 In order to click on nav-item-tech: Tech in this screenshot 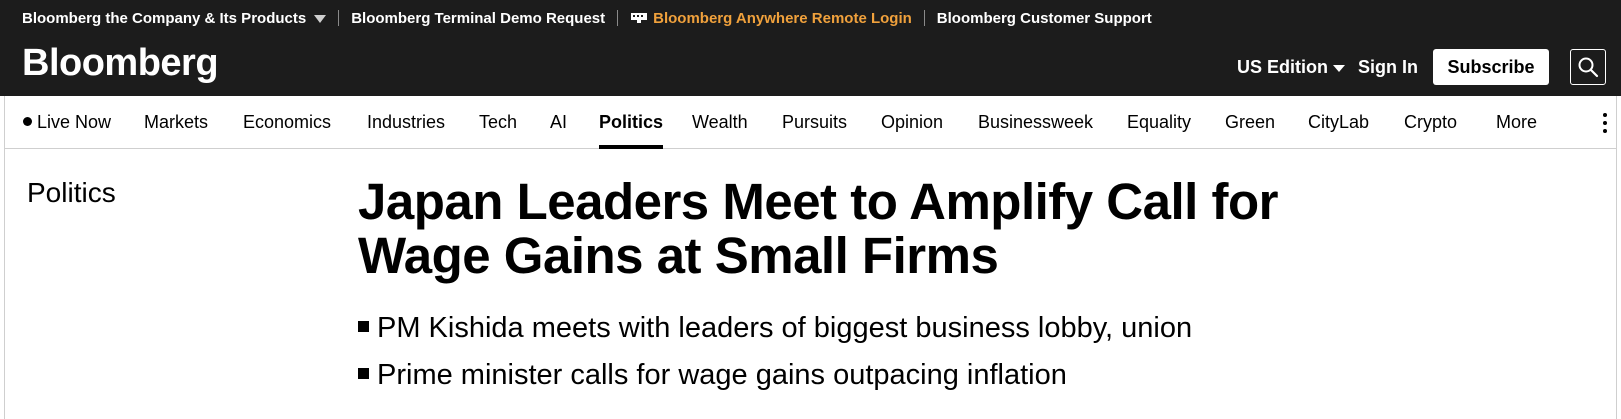, I will do `click(498, 130)`.